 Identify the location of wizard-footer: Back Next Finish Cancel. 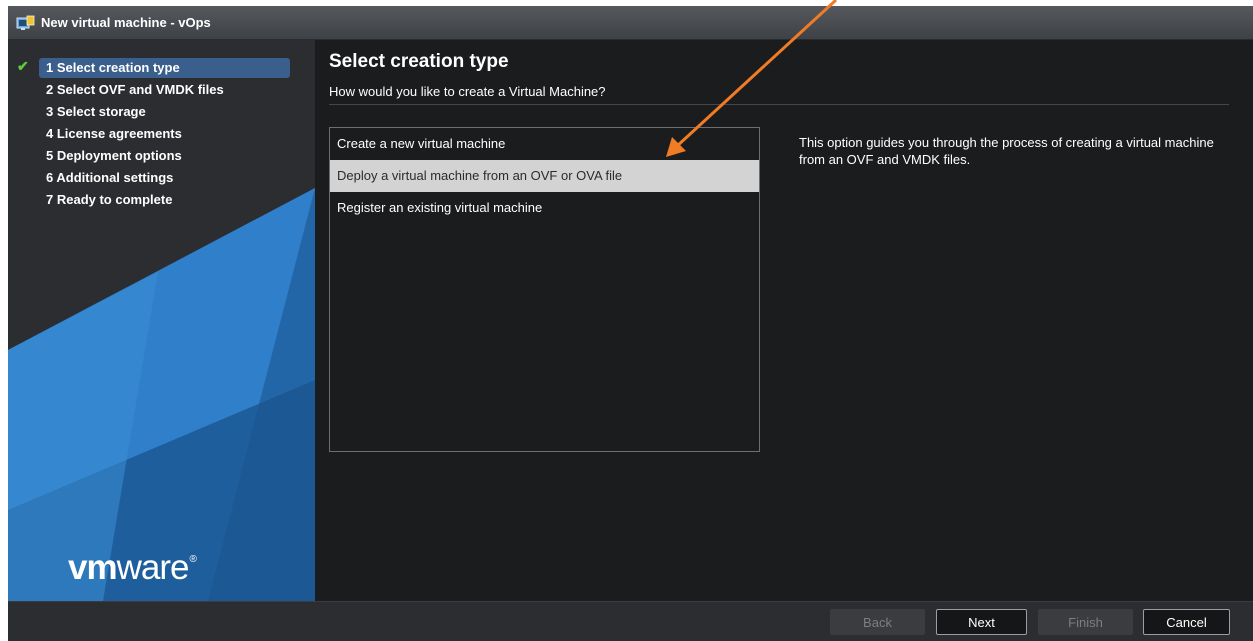
(630, 621).